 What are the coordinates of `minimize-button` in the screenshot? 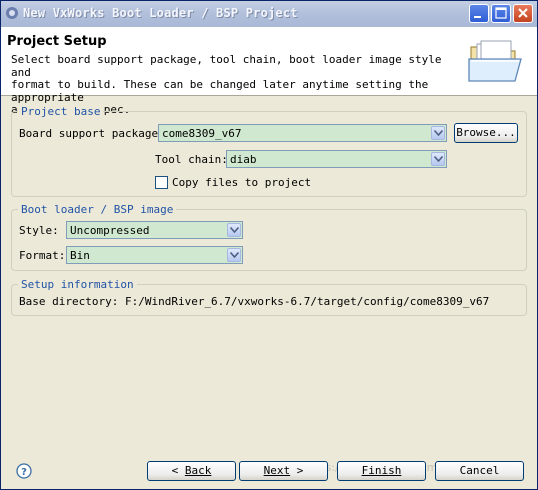 It's located at (479, 13).